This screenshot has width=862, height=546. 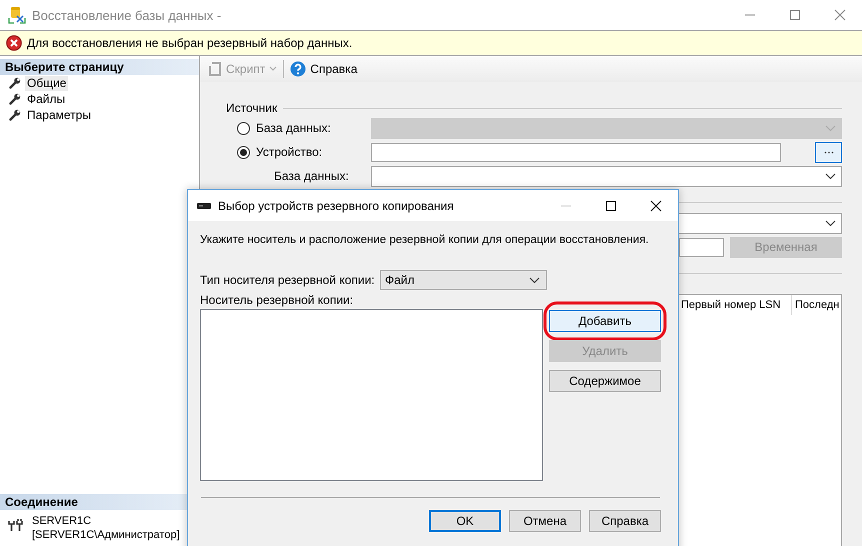 I want to click on action-button: Добавить, so click(x=605, y=321).